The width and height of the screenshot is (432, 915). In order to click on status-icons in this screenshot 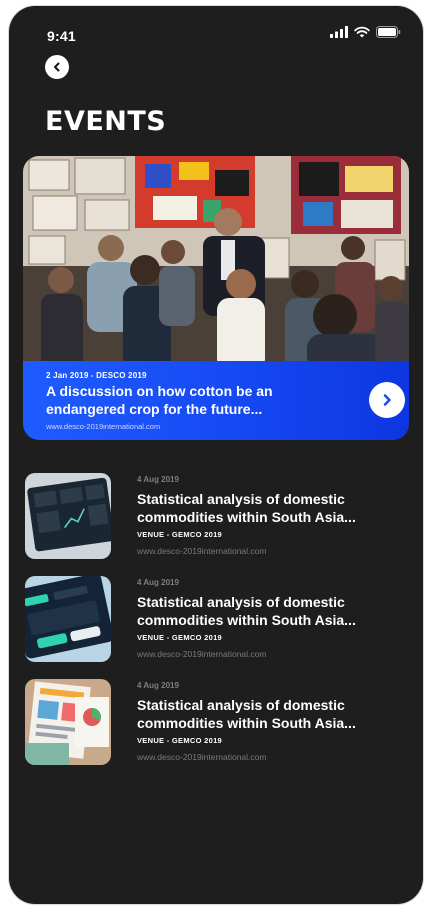, I will do `click(365, 32)`.